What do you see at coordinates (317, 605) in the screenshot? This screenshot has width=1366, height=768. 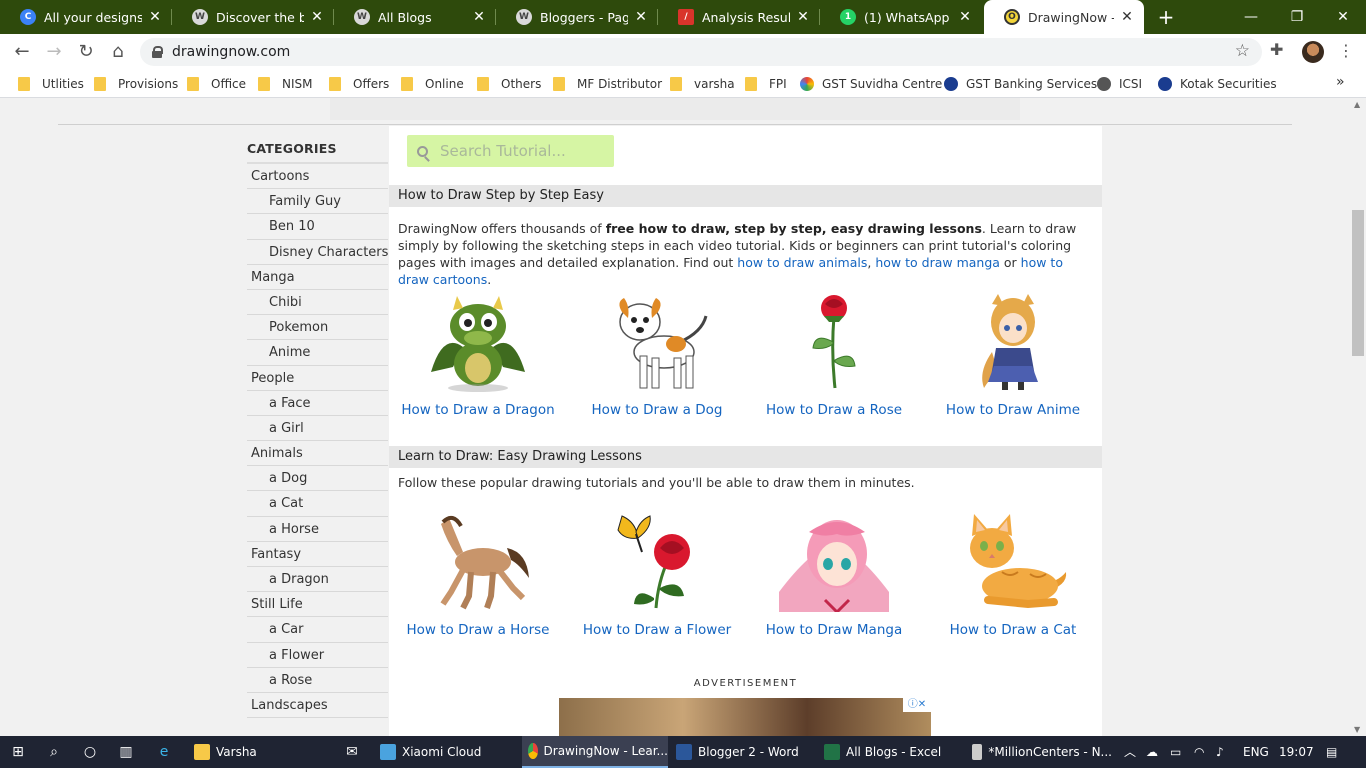 I see `category-item: Still Life` at bounding box center [317, 605].